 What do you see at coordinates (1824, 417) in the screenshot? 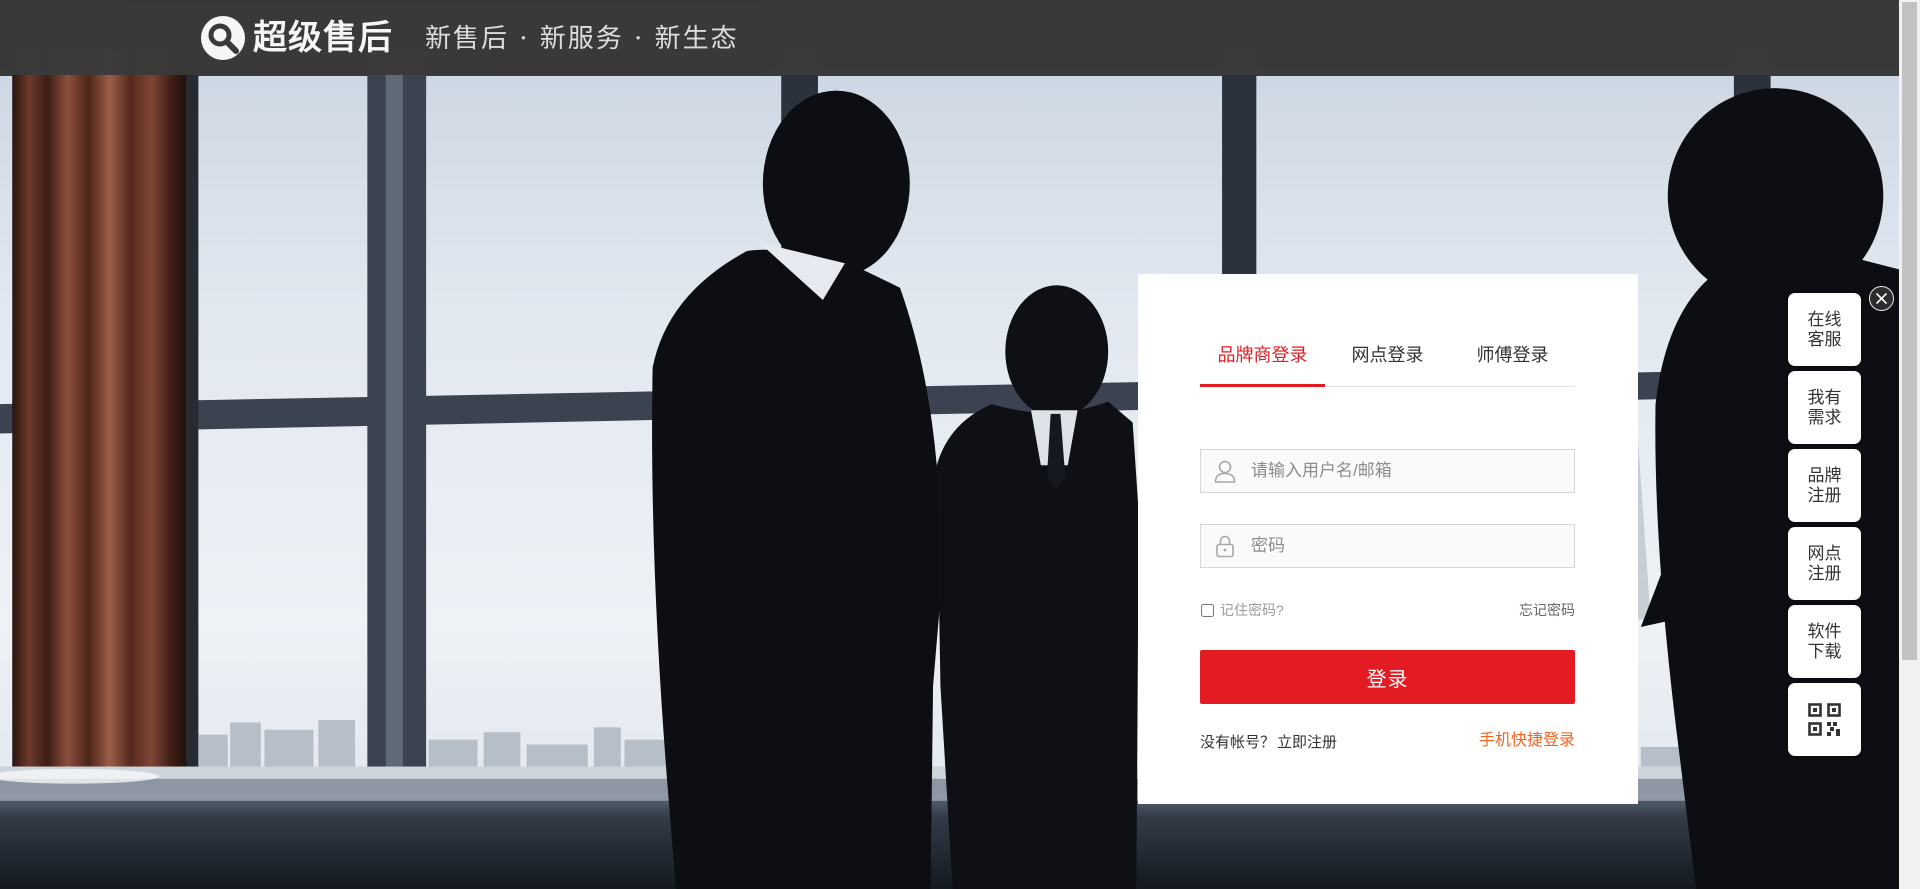
I see `side-item-label: 需求` at bounding box center [1824, 417].